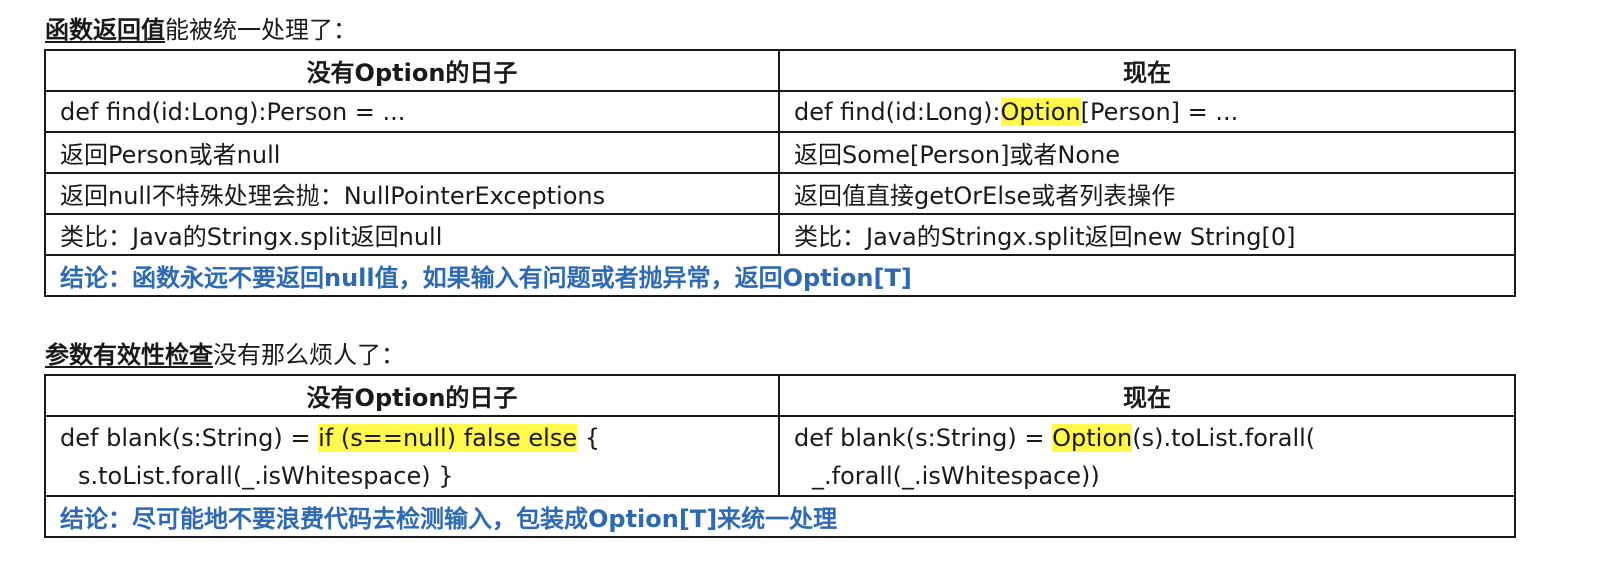  What do you see at coordinates (412, 152) in the screenshot?
I see `cell-before: 返回Person或者null` at bounding box center [412, 152].